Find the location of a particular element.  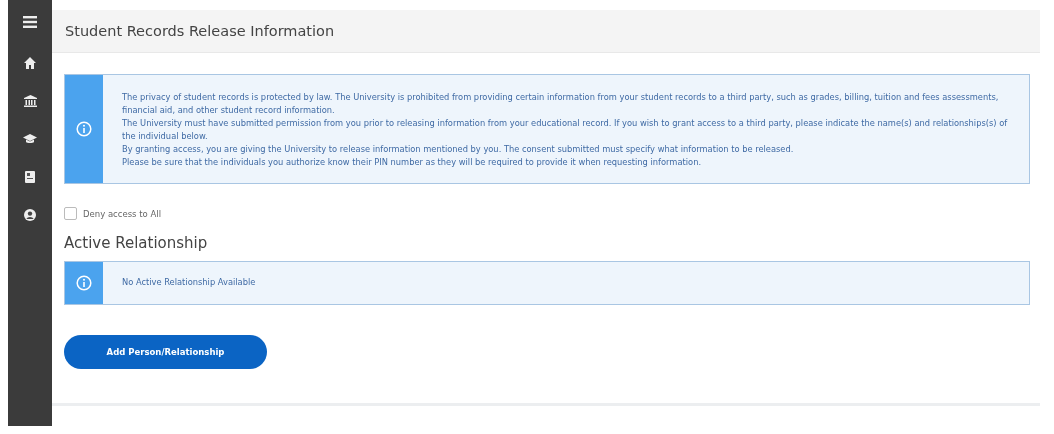

home-icon is located at coordinates (30, 63).